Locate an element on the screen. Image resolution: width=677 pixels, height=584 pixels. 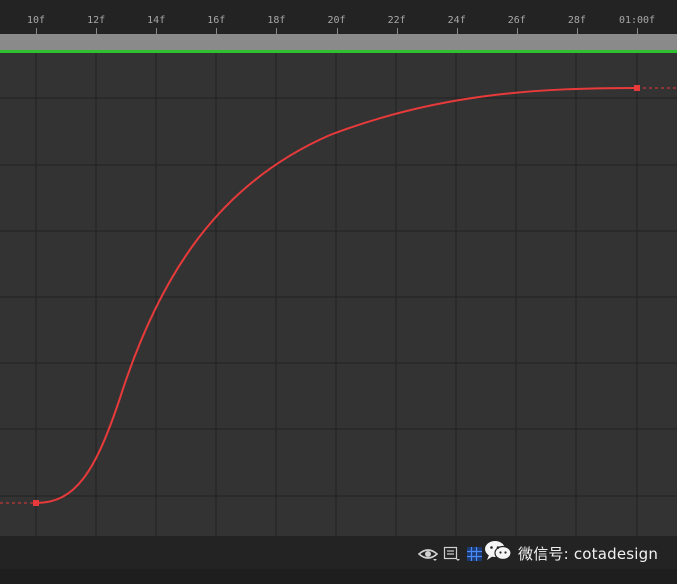
wechat-icon is located at coordinates (498, 553).